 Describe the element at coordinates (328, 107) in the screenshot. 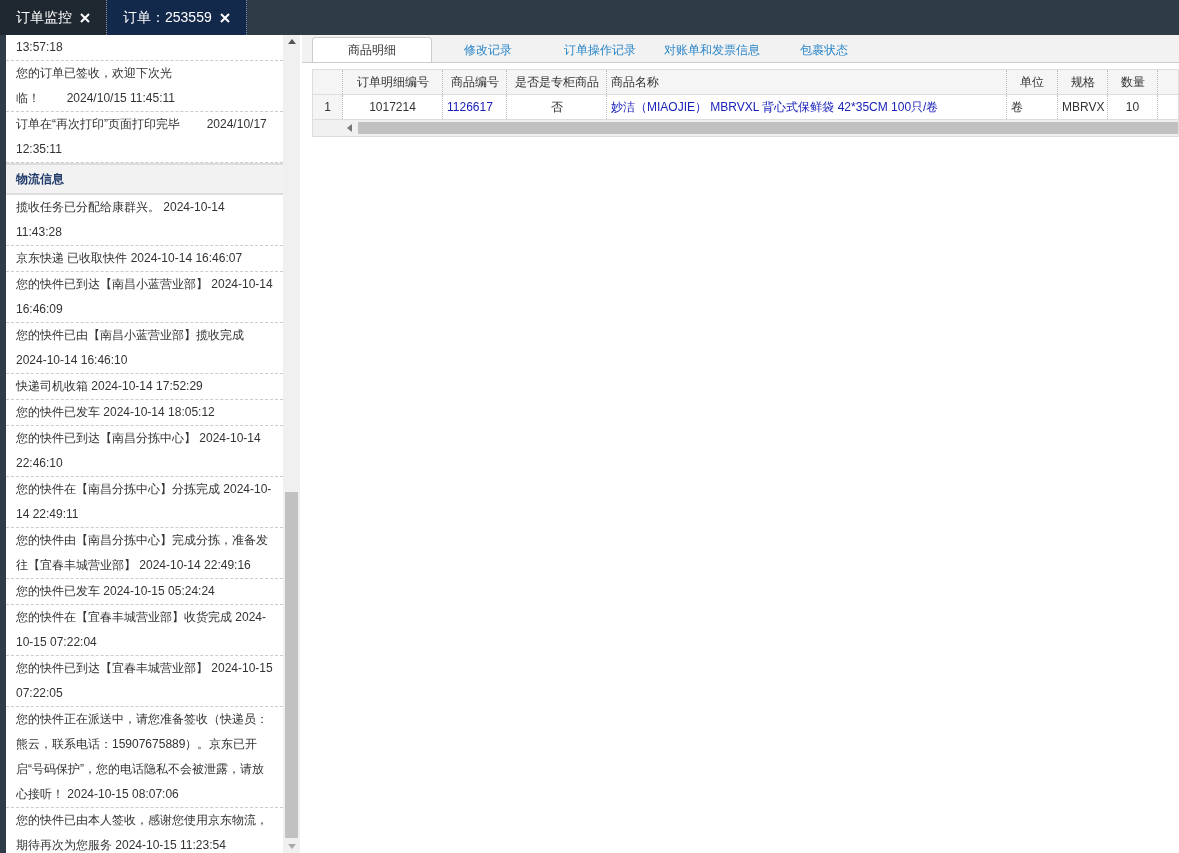

I see `row-number: 1` at that location.